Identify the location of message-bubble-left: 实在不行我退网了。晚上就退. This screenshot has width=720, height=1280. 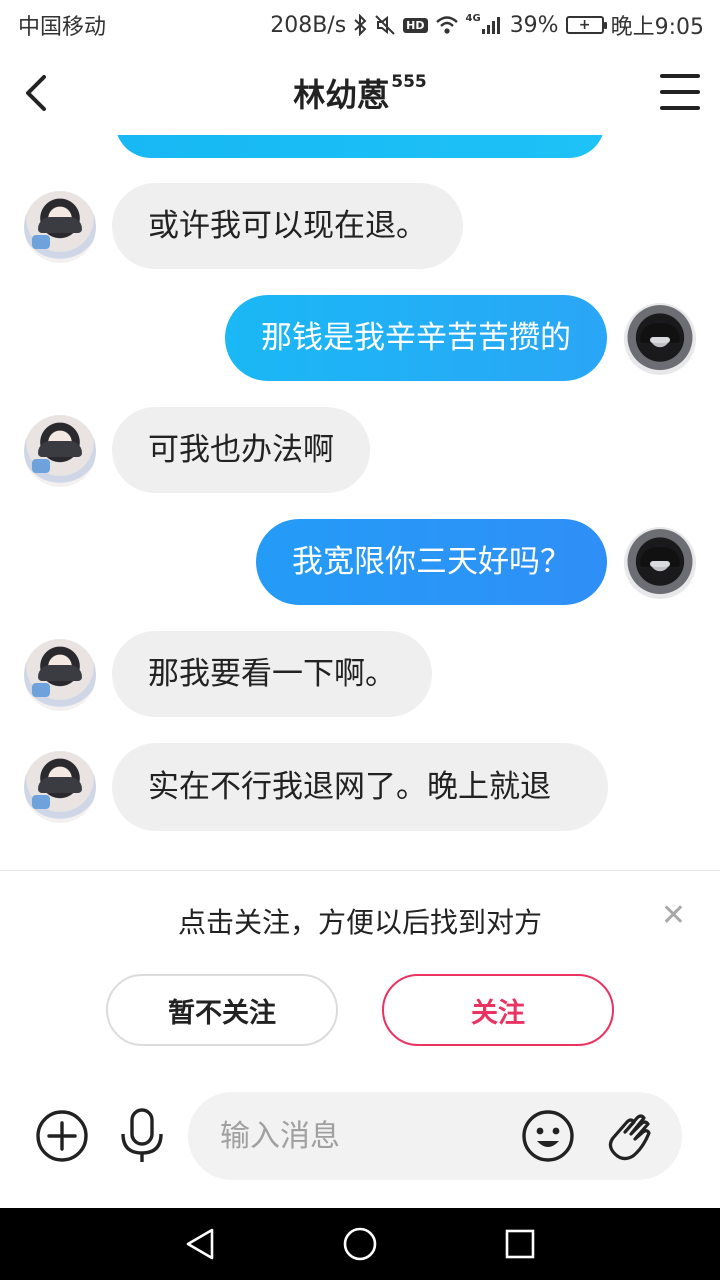
(360, 787).